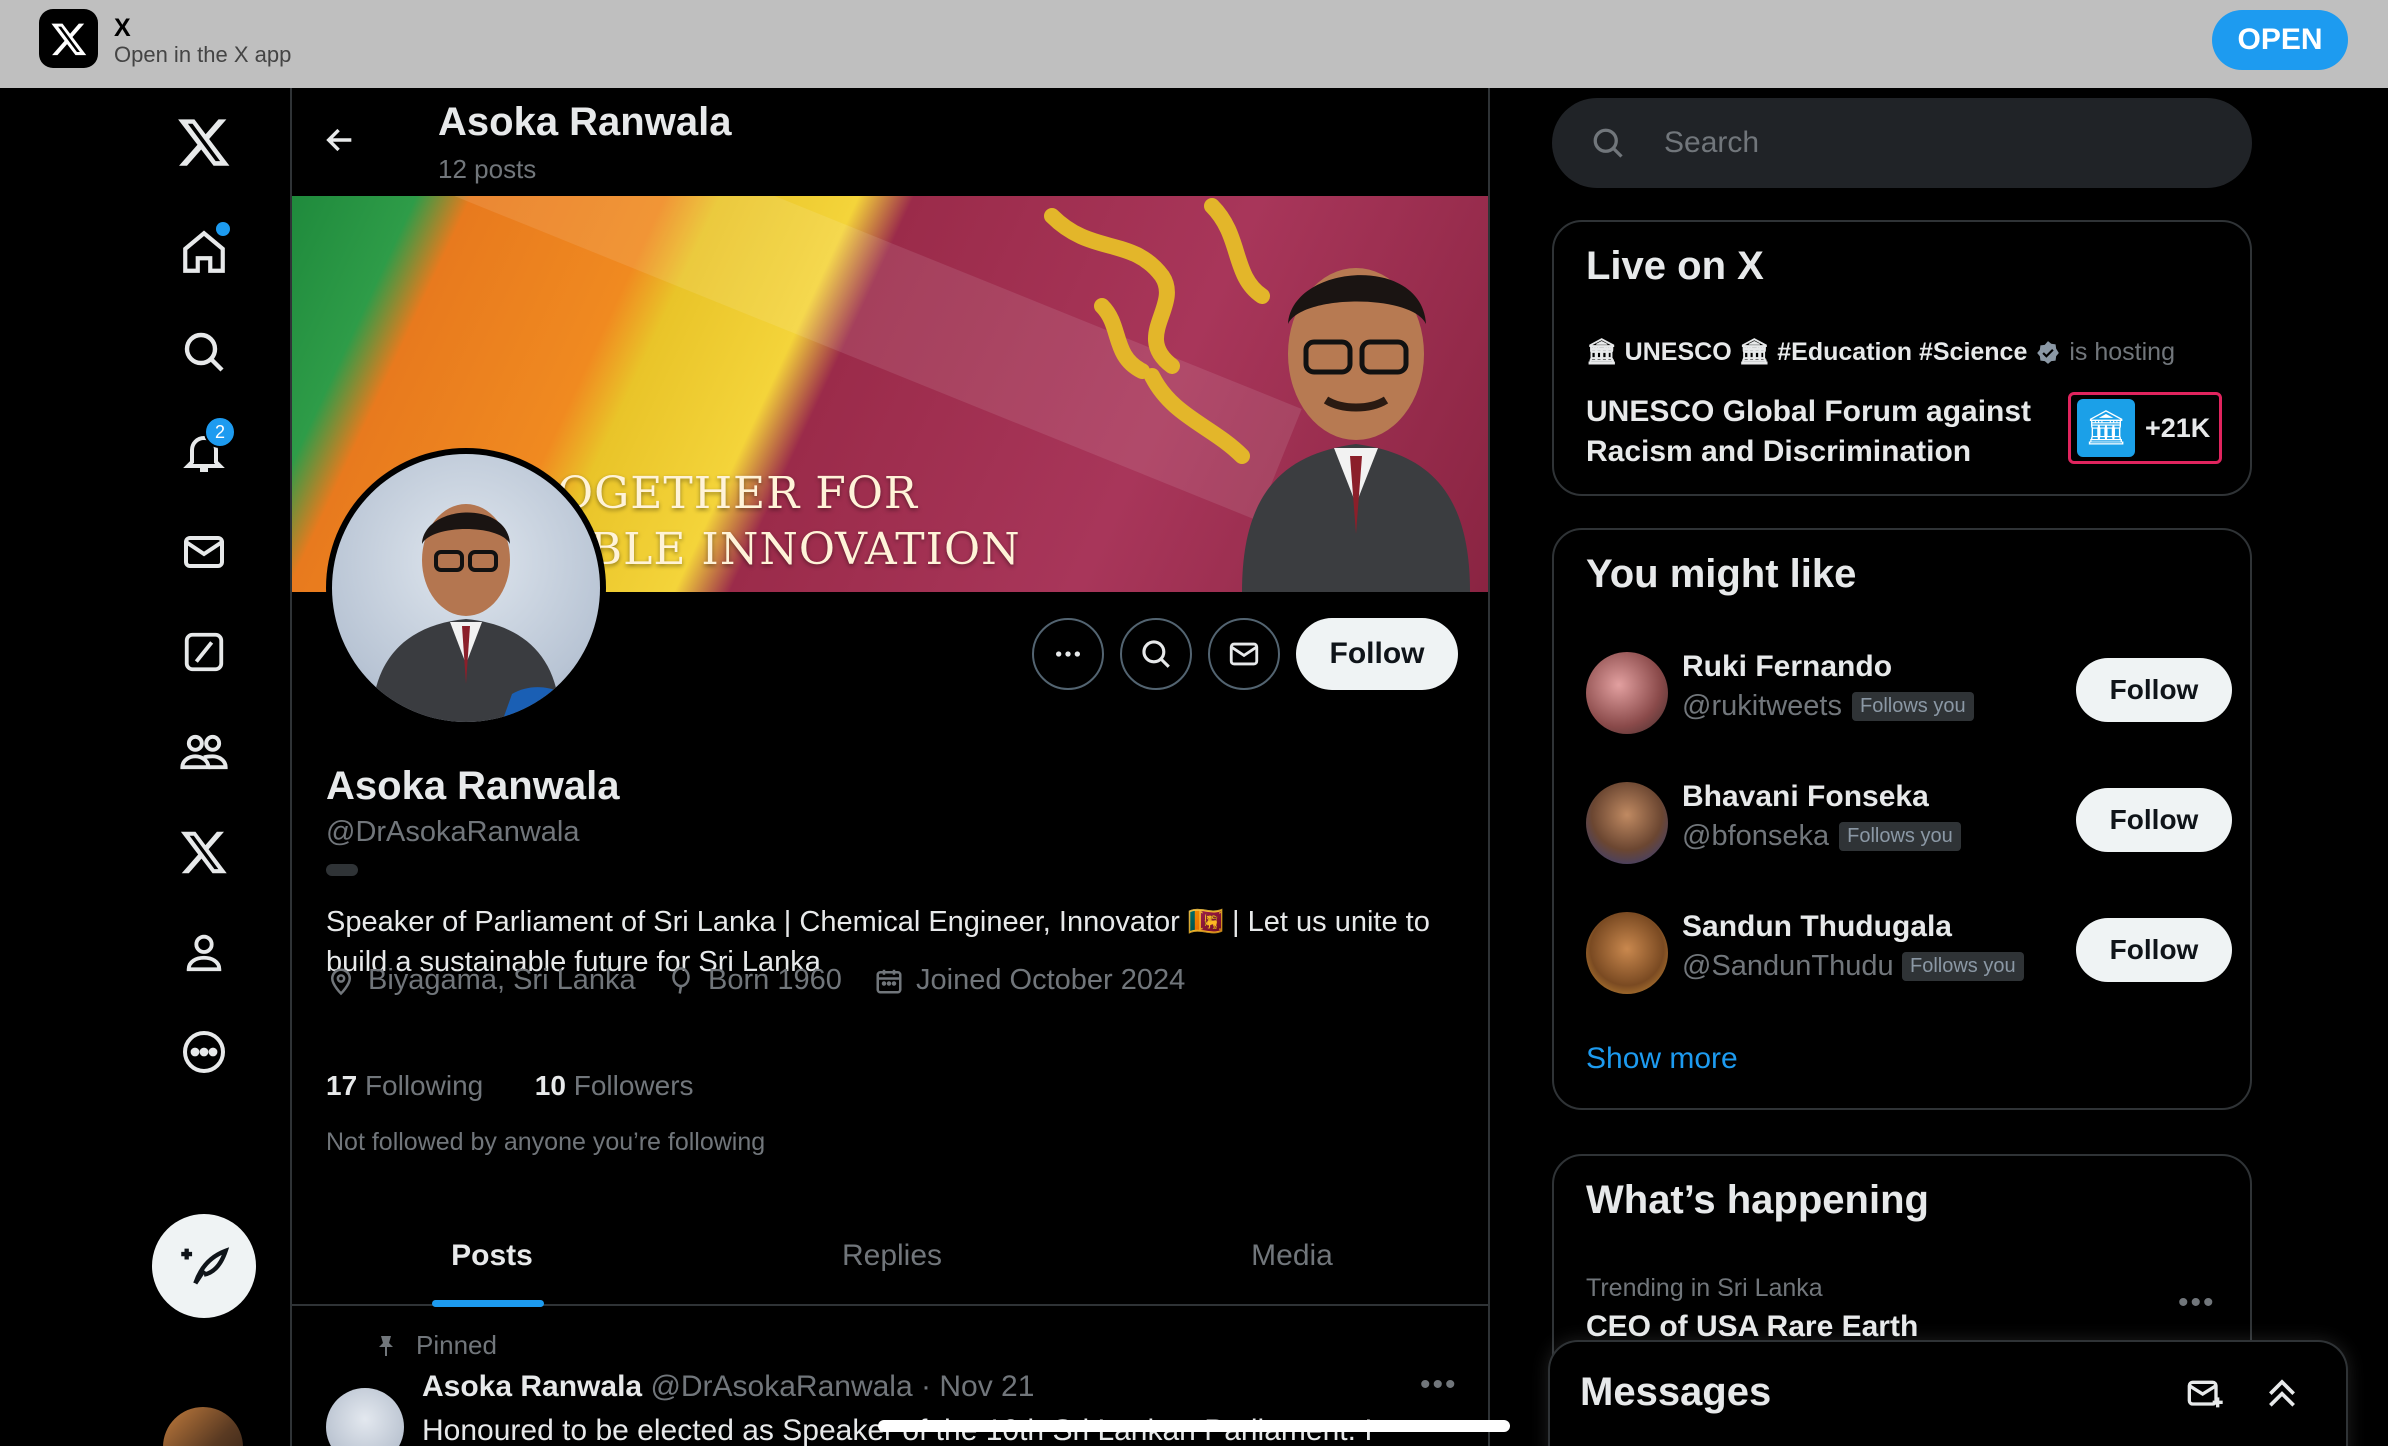 The width and height of the screenshot is (2388, 1446). I want to click on open-app-button: OPEN, so click(2280, 40).